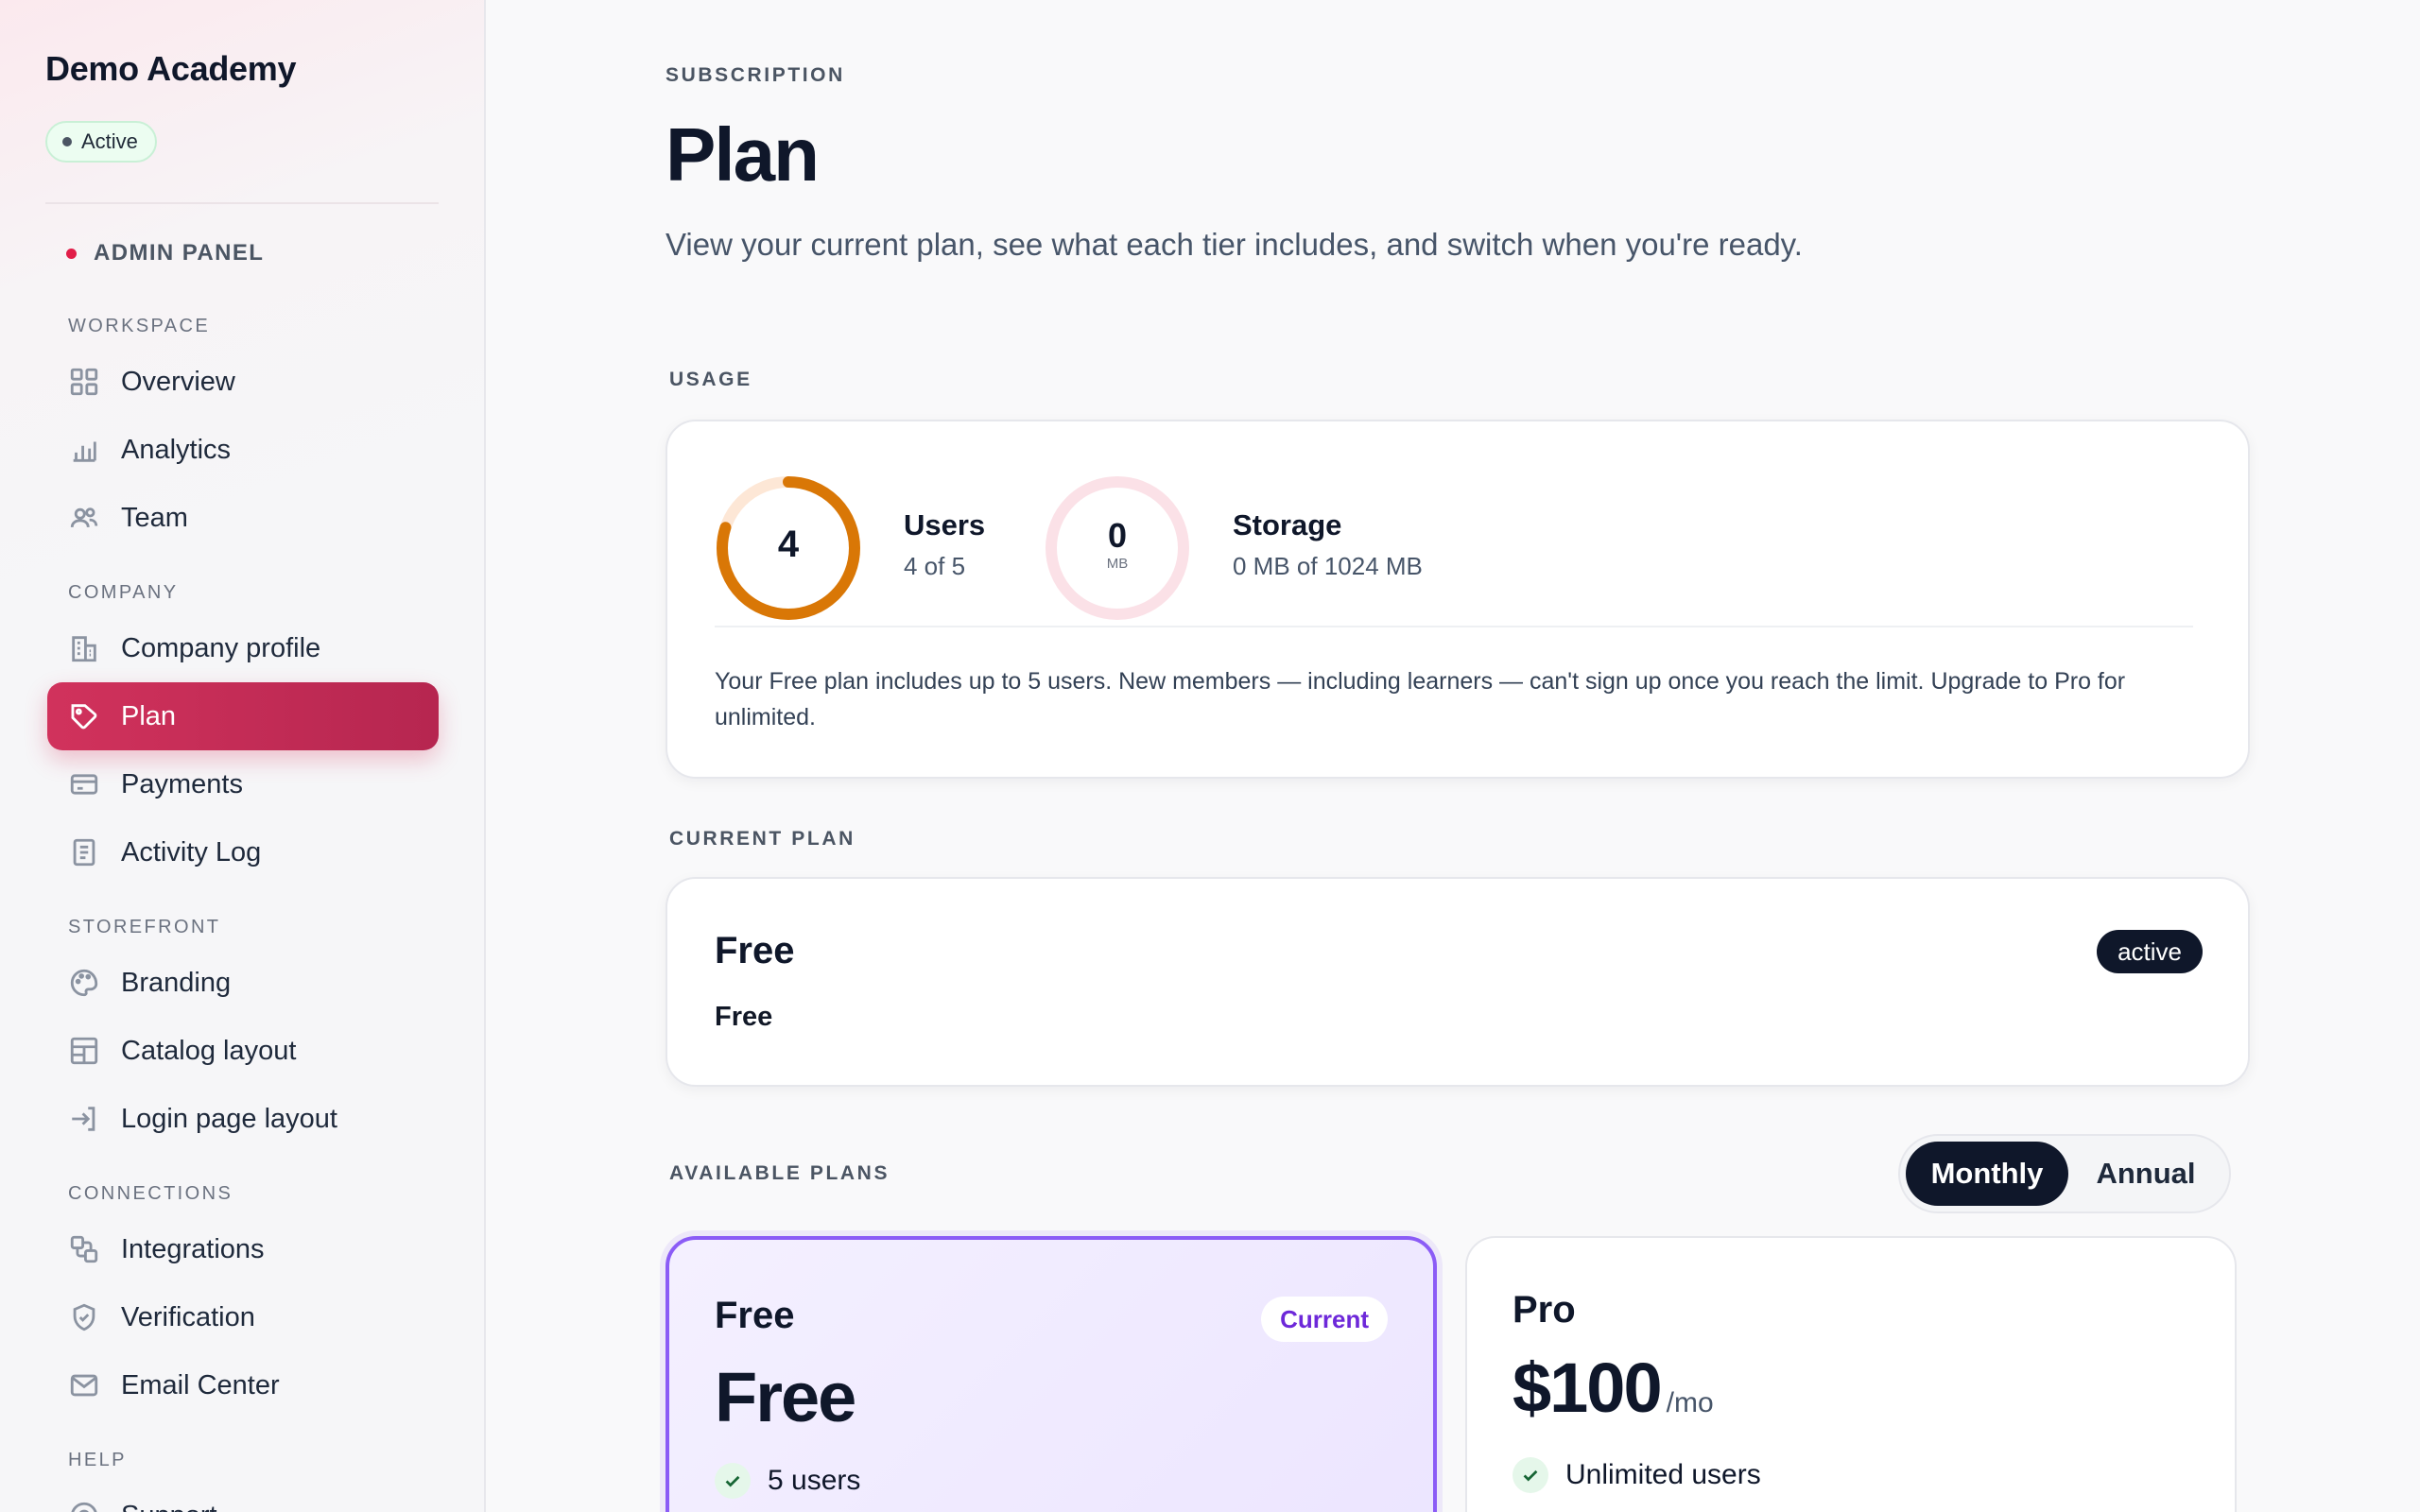  I want to click on sidebar-item-support: Support, so click(243, 1497).